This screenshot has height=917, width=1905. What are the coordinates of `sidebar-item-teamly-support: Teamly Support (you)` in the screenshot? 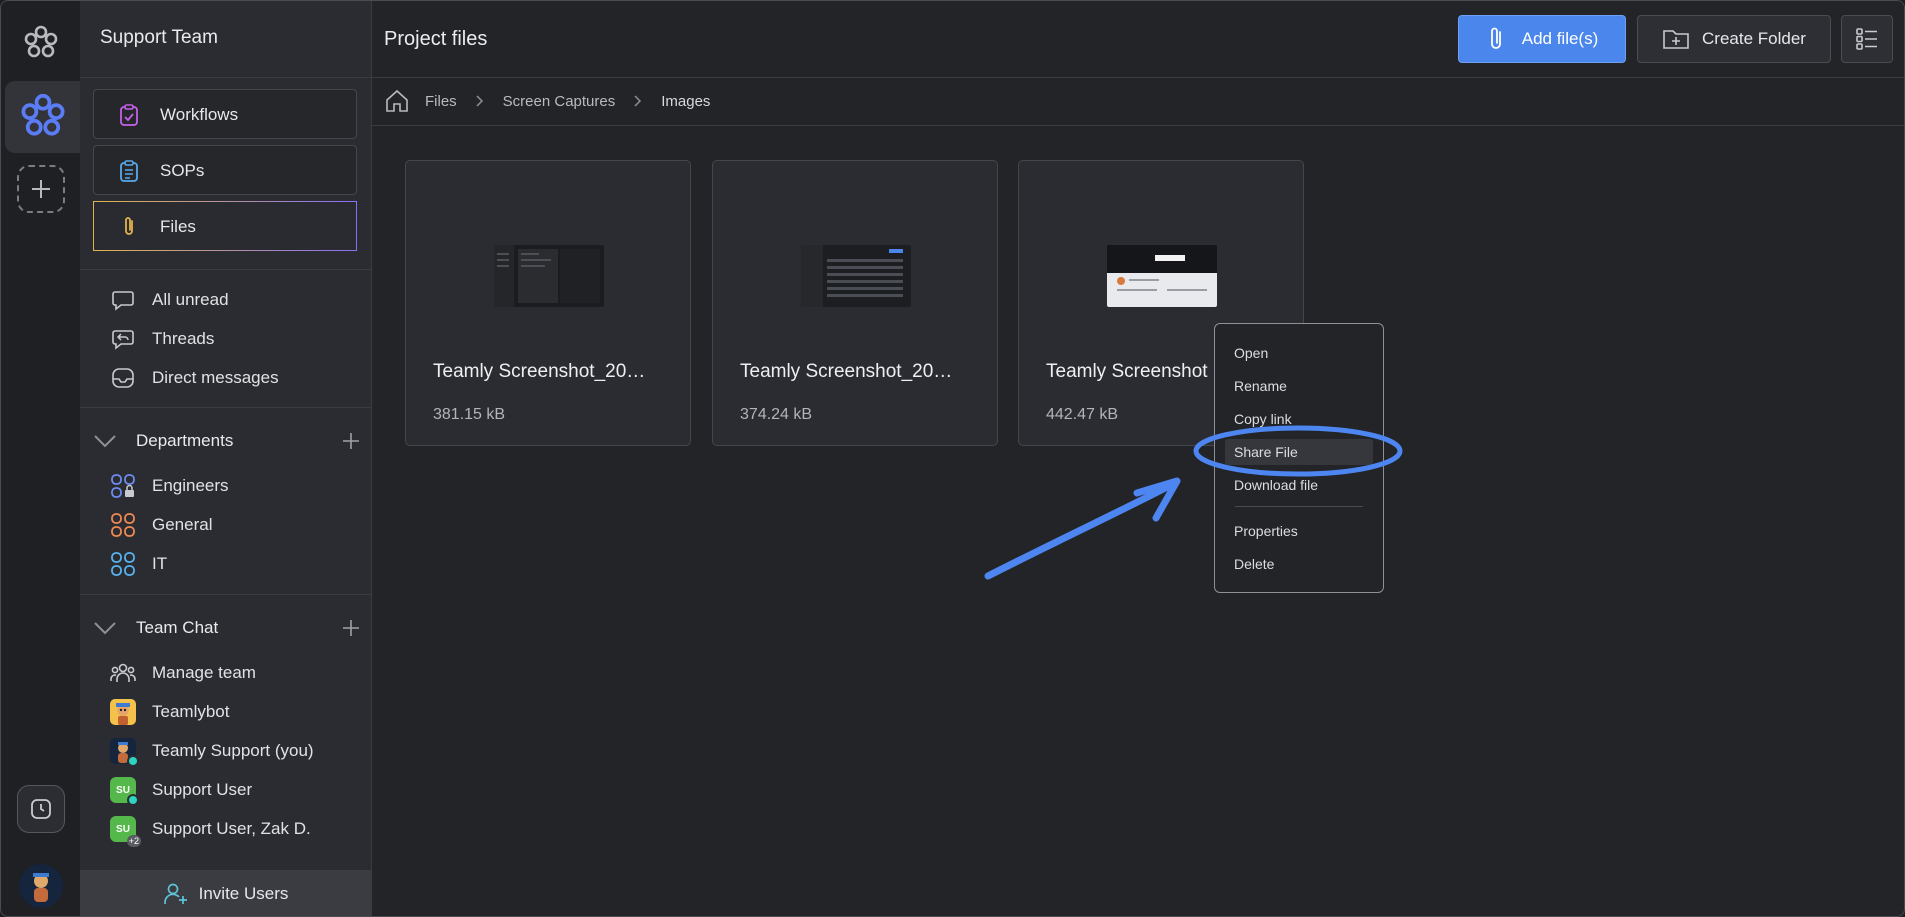 It's located at (212, 752).